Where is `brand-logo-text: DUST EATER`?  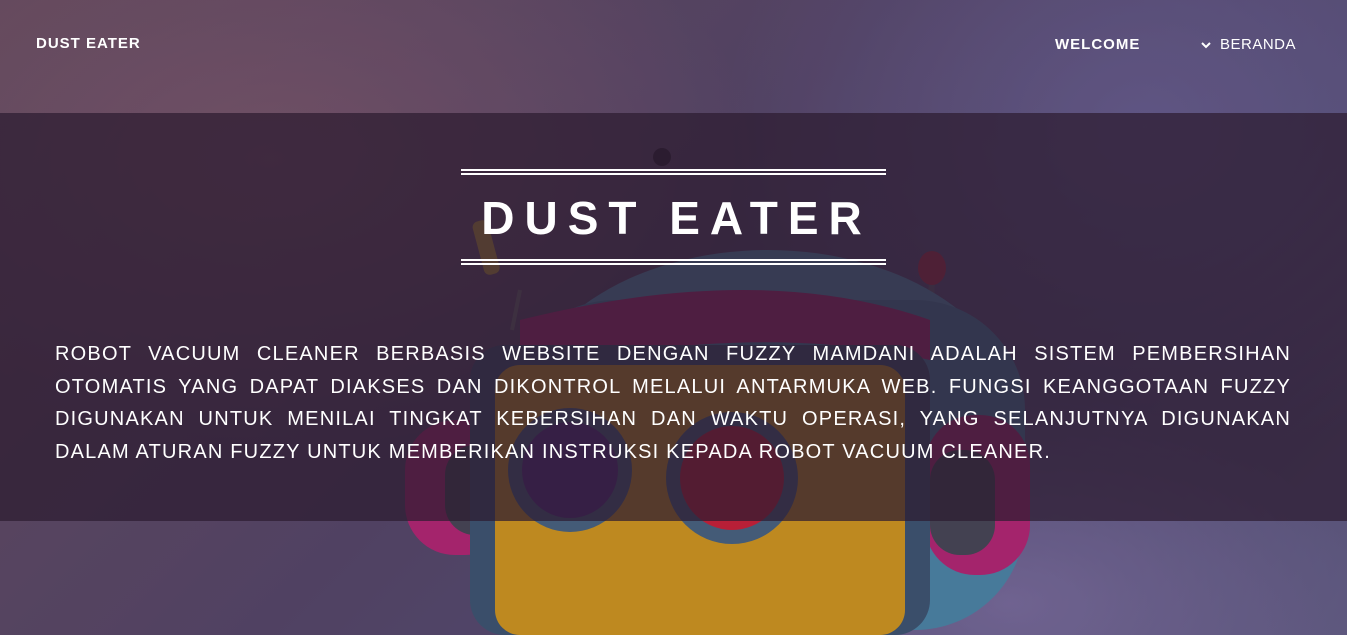 brand-logo-text: DUST EATER is located at coordinates (88, 43).